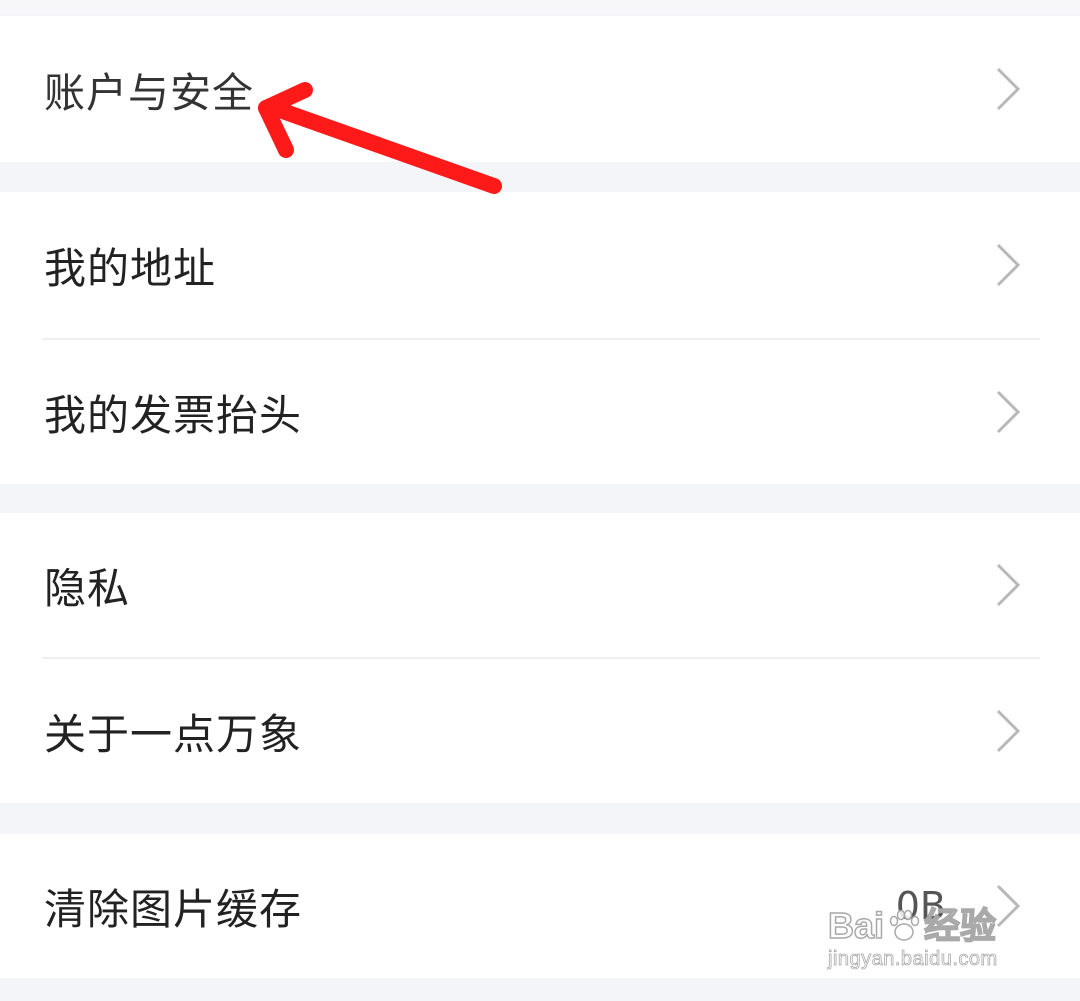 The height and width of the screenshot is (1001, 1080). Describe the element at coordinates (540, 7) in the screenshot. I see `top-strip` at that location.